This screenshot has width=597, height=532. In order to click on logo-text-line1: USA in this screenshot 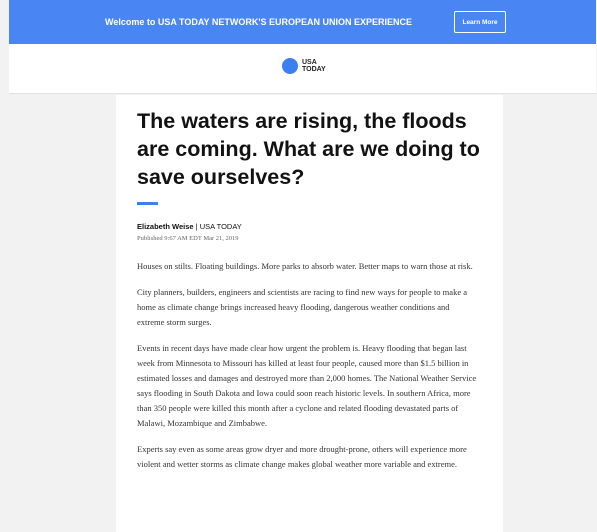, I will do `click(309, 62)`.